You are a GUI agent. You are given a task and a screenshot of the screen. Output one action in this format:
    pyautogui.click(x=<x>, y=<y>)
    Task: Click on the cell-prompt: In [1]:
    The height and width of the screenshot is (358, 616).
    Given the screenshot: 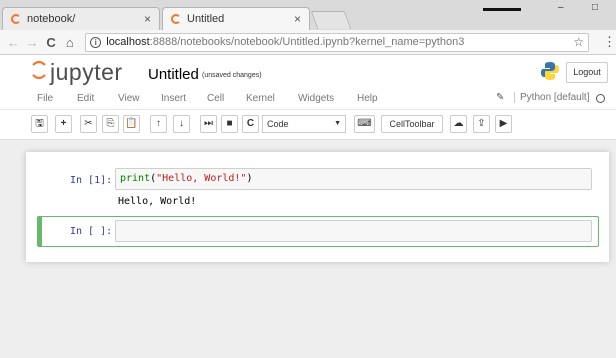 What is the action you would take?
    pyautogui.click(x=91, y=180)
    